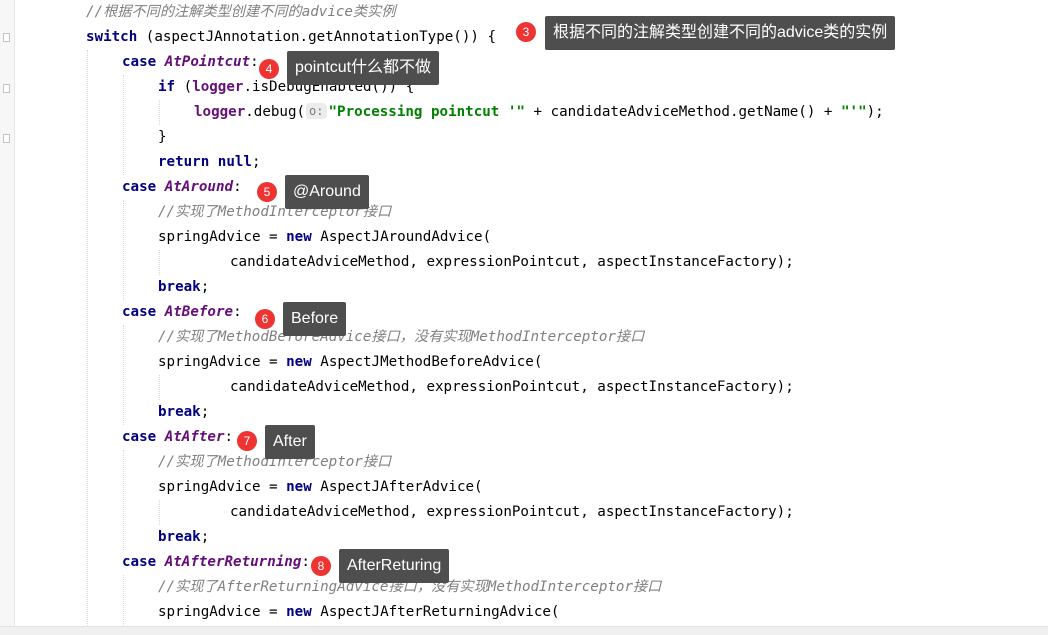 This screenshot has height=635, width=1048. Describe the element at coordinates (394, 566) in the screenshot. I see `annotation-callout-8: AfterReturing` at that location.